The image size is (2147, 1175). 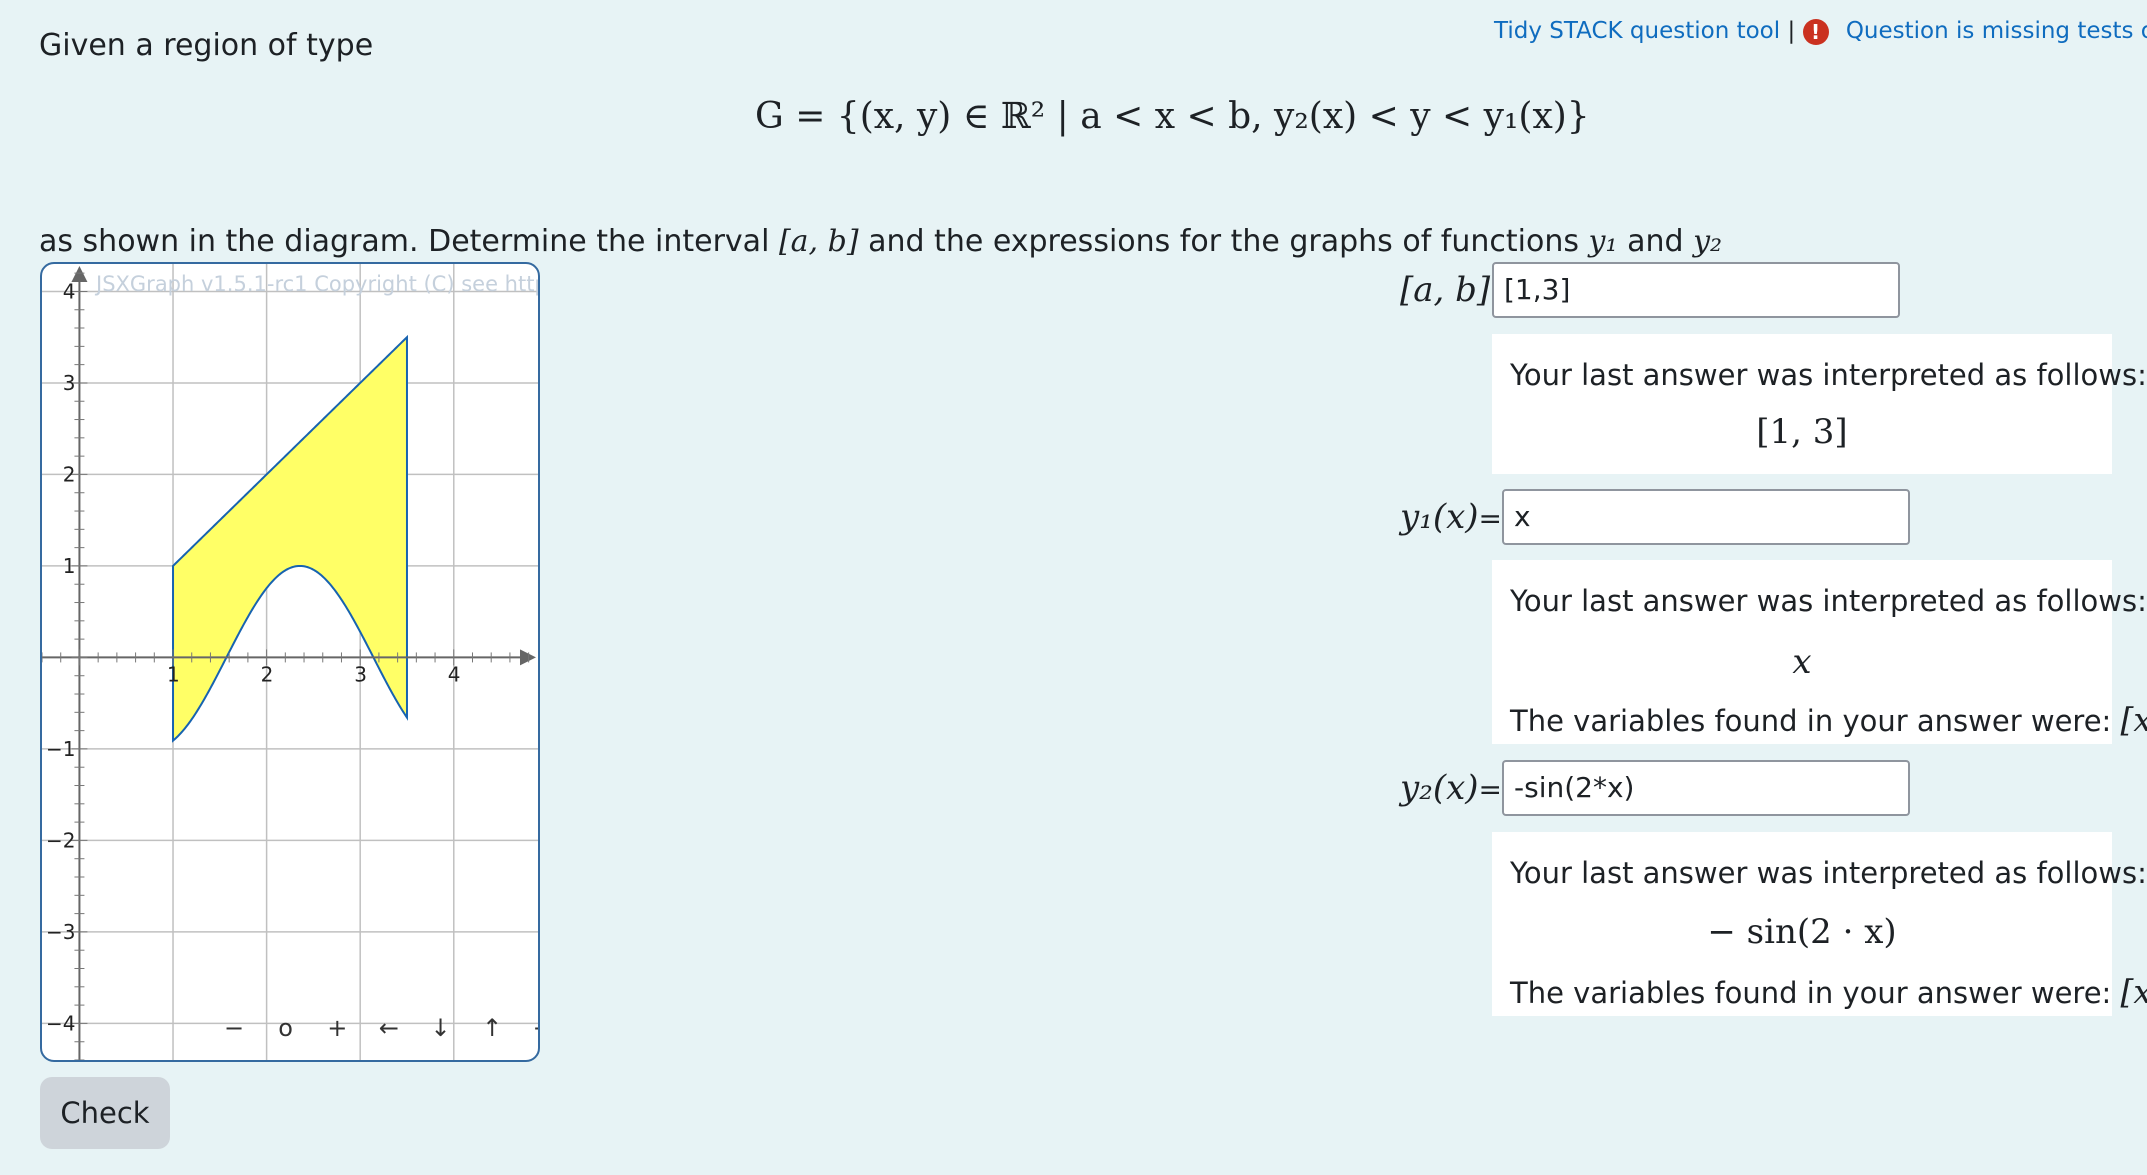 What do you see at coordinates (1603, 241) in the screenshot?
I see `y1-symbol: y₁` at bounding box center [1603, 241].